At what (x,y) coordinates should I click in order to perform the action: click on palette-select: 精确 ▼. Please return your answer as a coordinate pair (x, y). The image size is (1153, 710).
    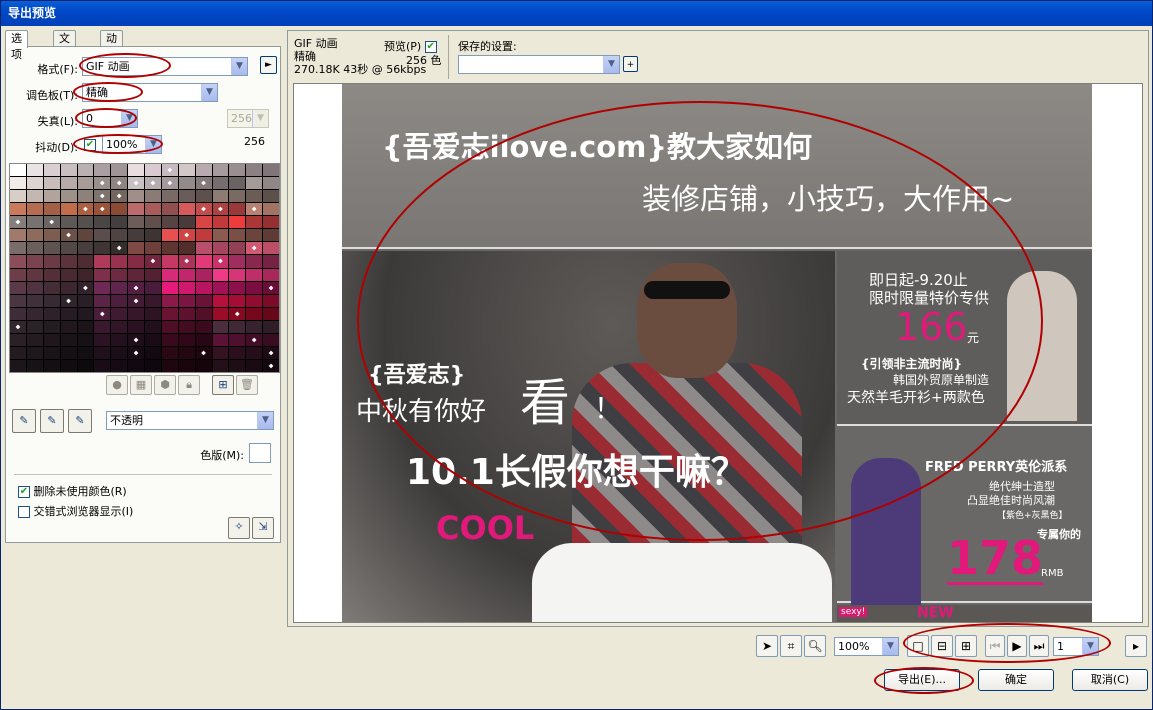
    Looking at the image, I should click on (150, 92).